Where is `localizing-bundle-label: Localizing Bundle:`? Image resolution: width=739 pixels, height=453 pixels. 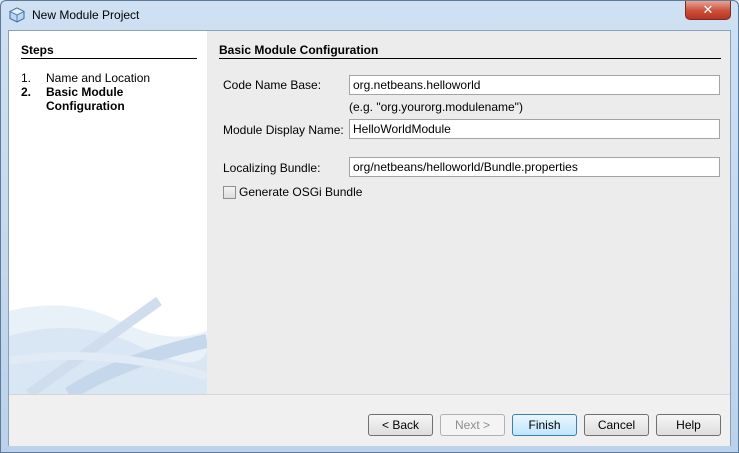 localizing-bundle-label: Localizing Bundle: is located at coordinates (272, 168).